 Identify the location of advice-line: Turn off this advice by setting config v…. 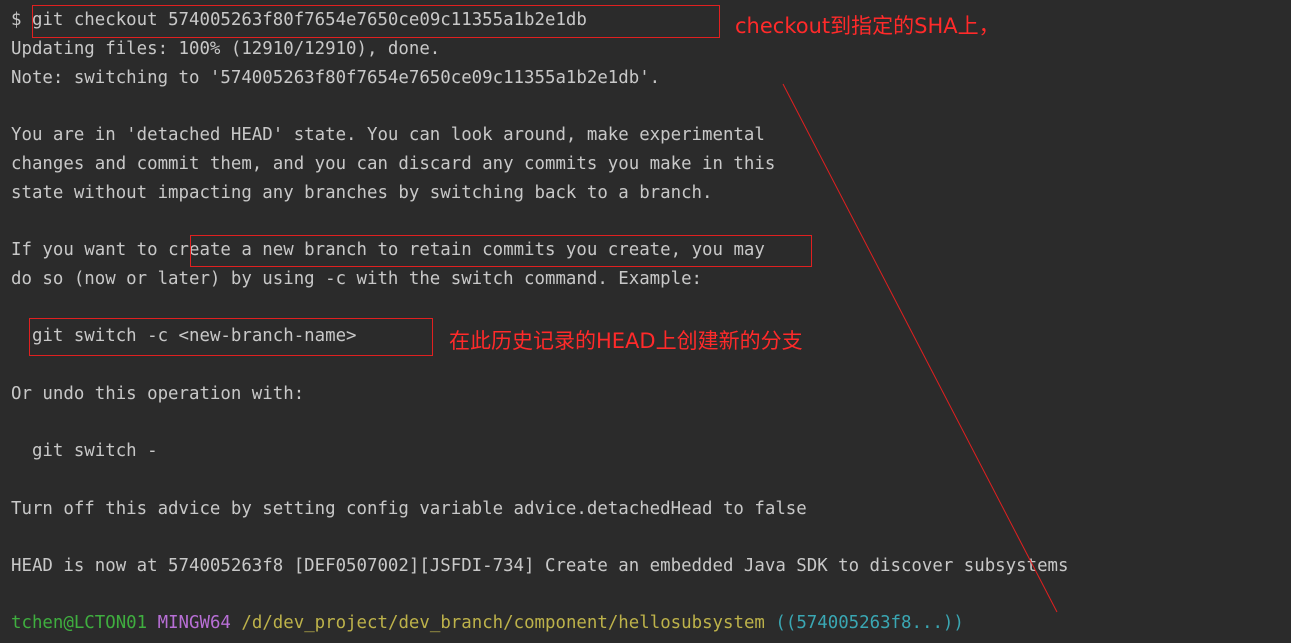
(409, 509).